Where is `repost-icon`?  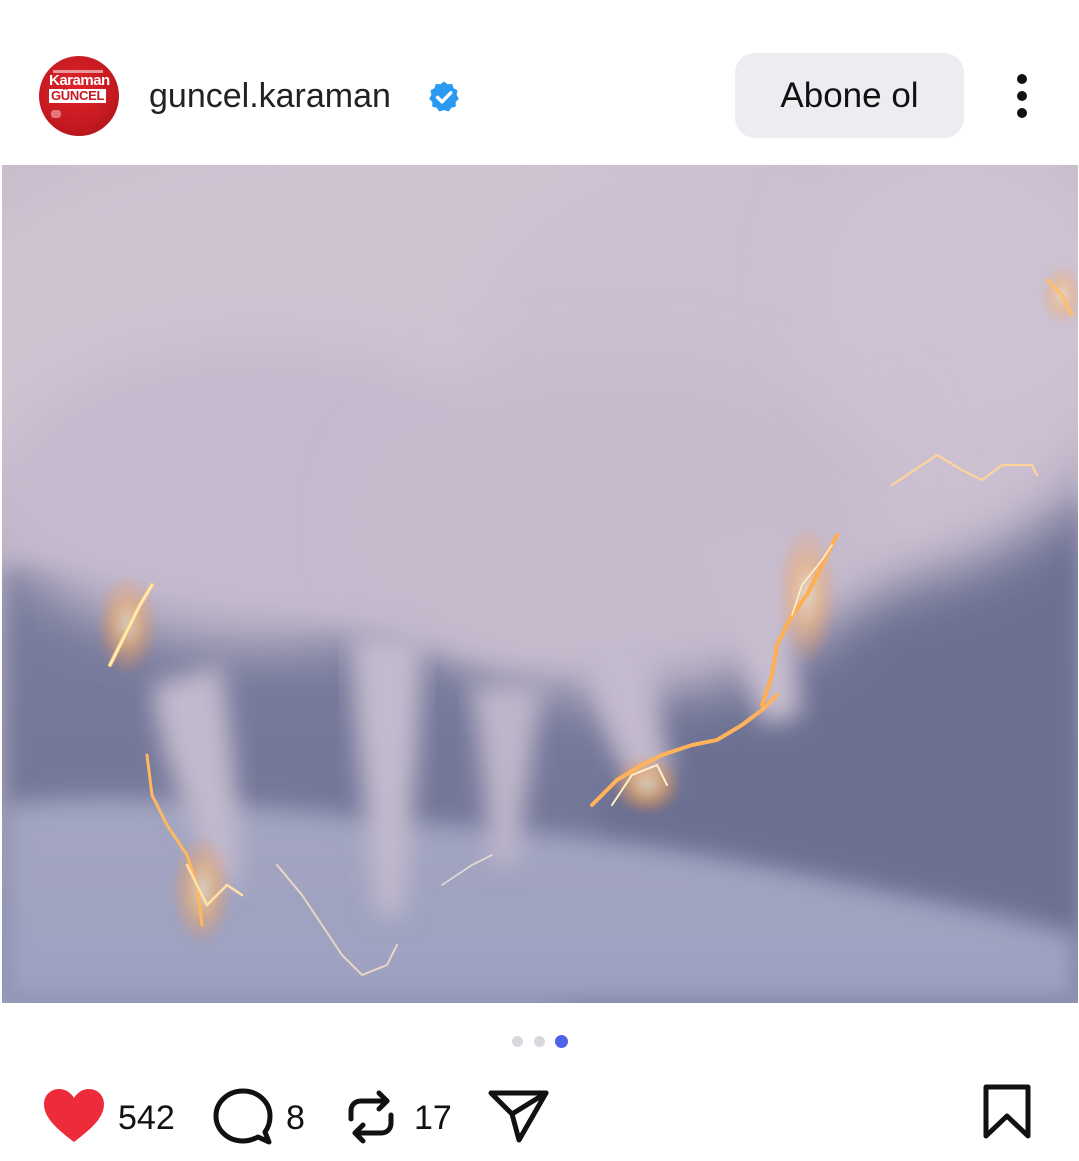 repost-icon is located at coordinates (371, 1117).